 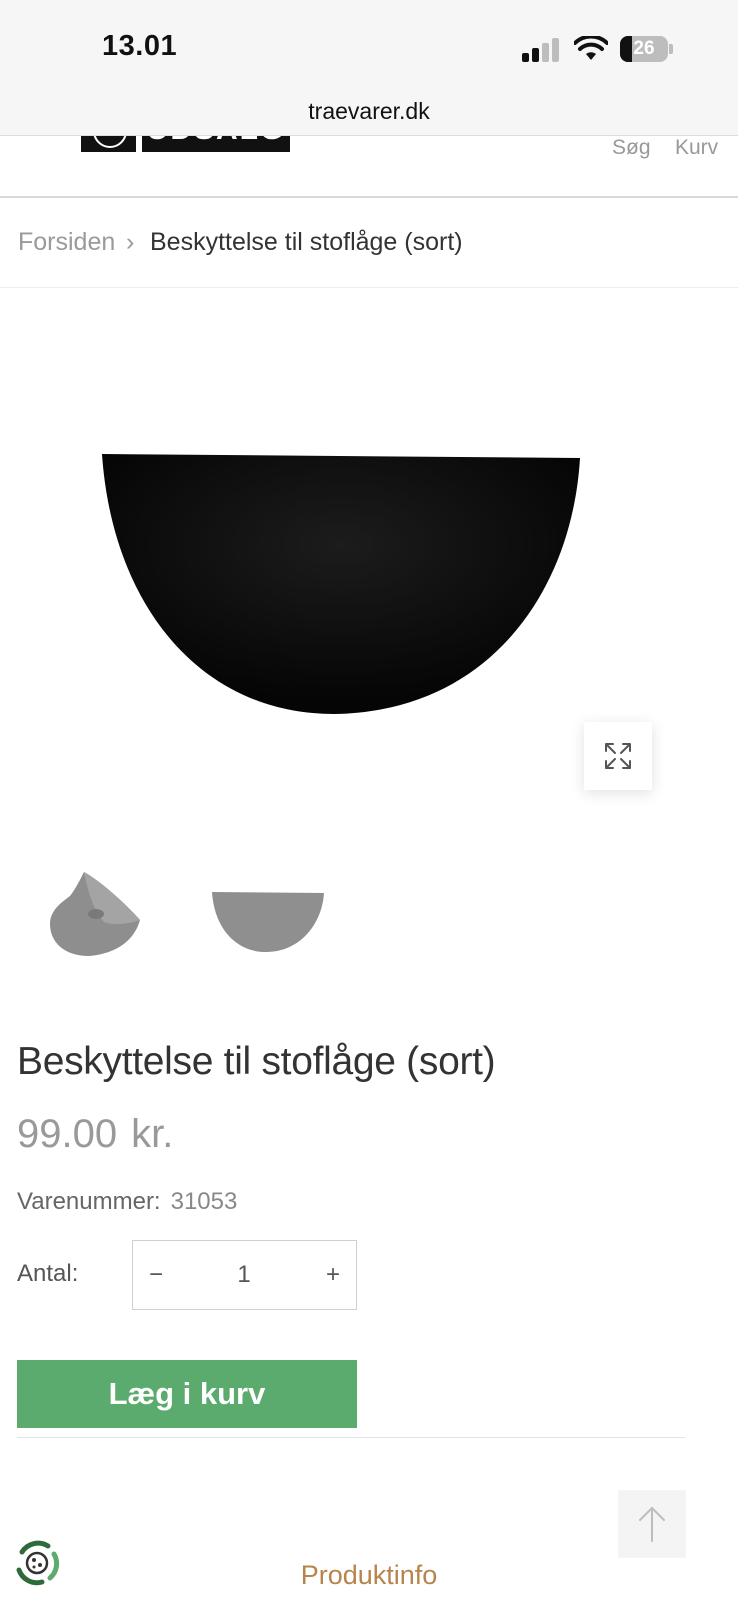 I want to click on scroll-to-top-button, so click(x=652, y=1524).